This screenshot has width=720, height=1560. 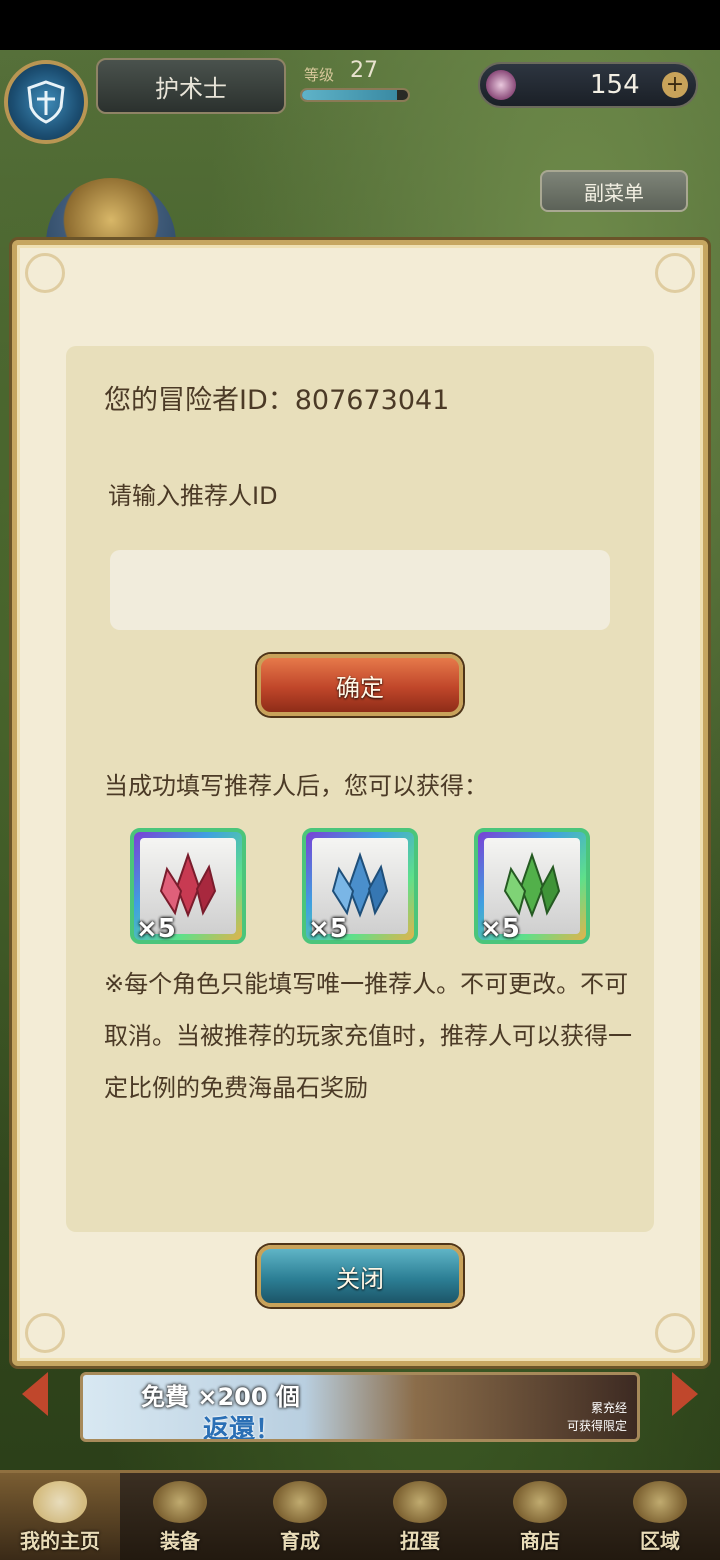 I want to click on shield-icon, so click(x=46, y=102).